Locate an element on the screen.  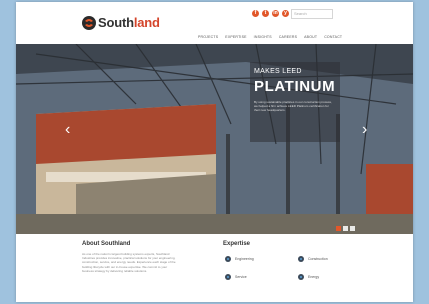
construction-icon is located at coordinates (301, 259).